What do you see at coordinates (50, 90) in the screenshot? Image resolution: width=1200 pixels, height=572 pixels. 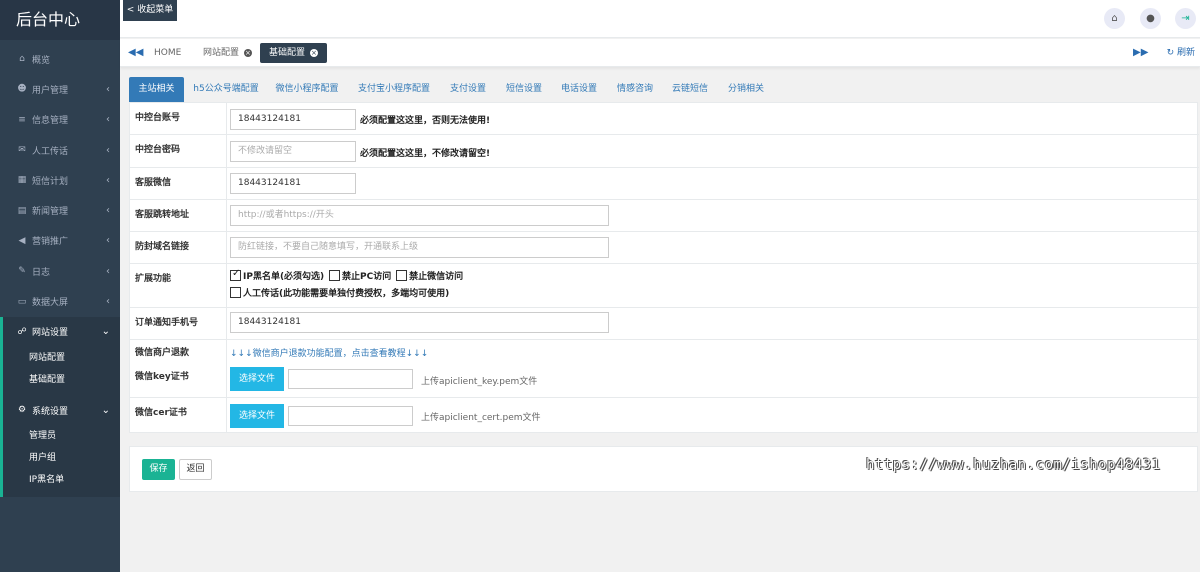 I see `sidebar-item-label: 用户管理` at bounding box center [50, 90].